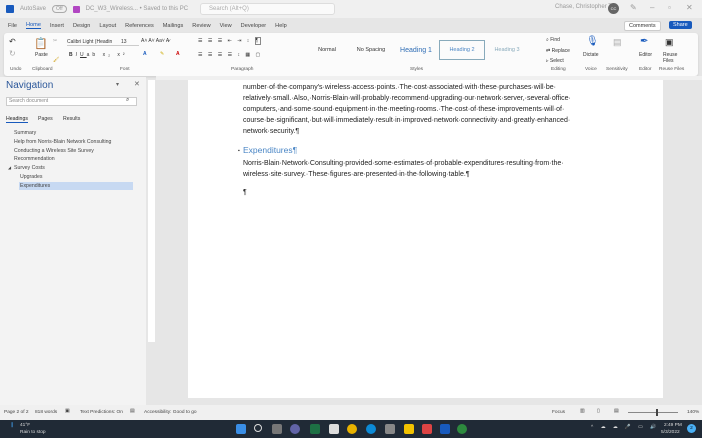 This screenshot has height=438, width=702. Describe the element at coordinates (139, 26) in the screenshot. I see `tab-references: References` at that location.